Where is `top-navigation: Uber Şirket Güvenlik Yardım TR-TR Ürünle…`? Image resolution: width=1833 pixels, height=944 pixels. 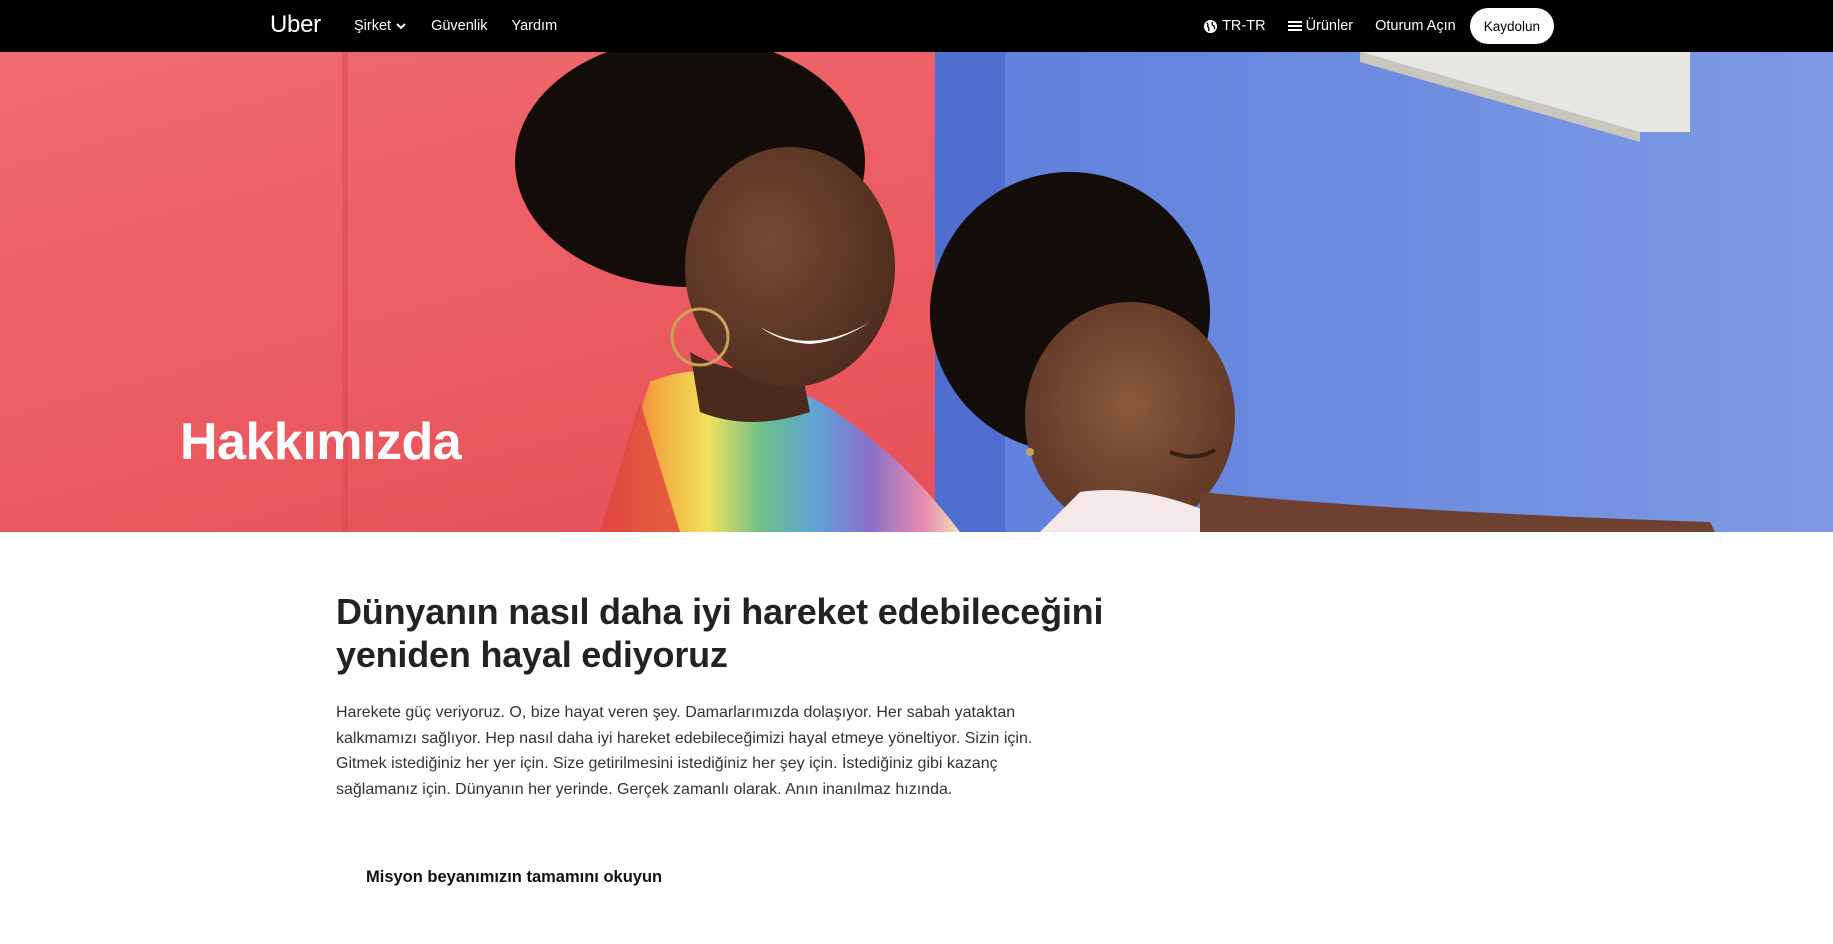
top-navigation: Uber Şirket Güvenlik Yardım TR-TR Ürünle… is located at coordinates (916, 26).